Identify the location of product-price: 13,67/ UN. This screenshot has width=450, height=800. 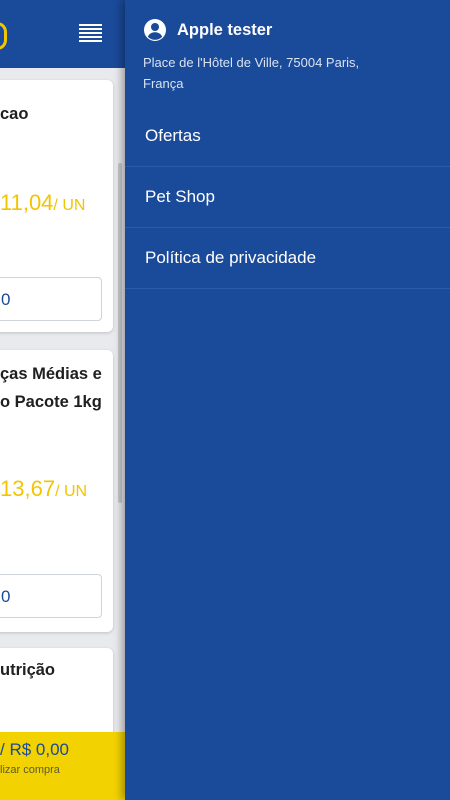
(44, 488).